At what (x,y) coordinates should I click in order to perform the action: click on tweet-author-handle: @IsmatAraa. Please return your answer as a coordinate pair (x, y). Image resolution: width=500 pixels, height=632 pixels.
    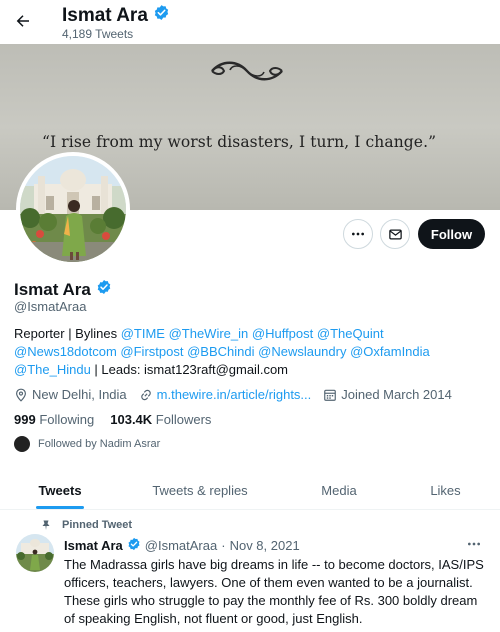
    Looking at the image, I should click on (181, 545).